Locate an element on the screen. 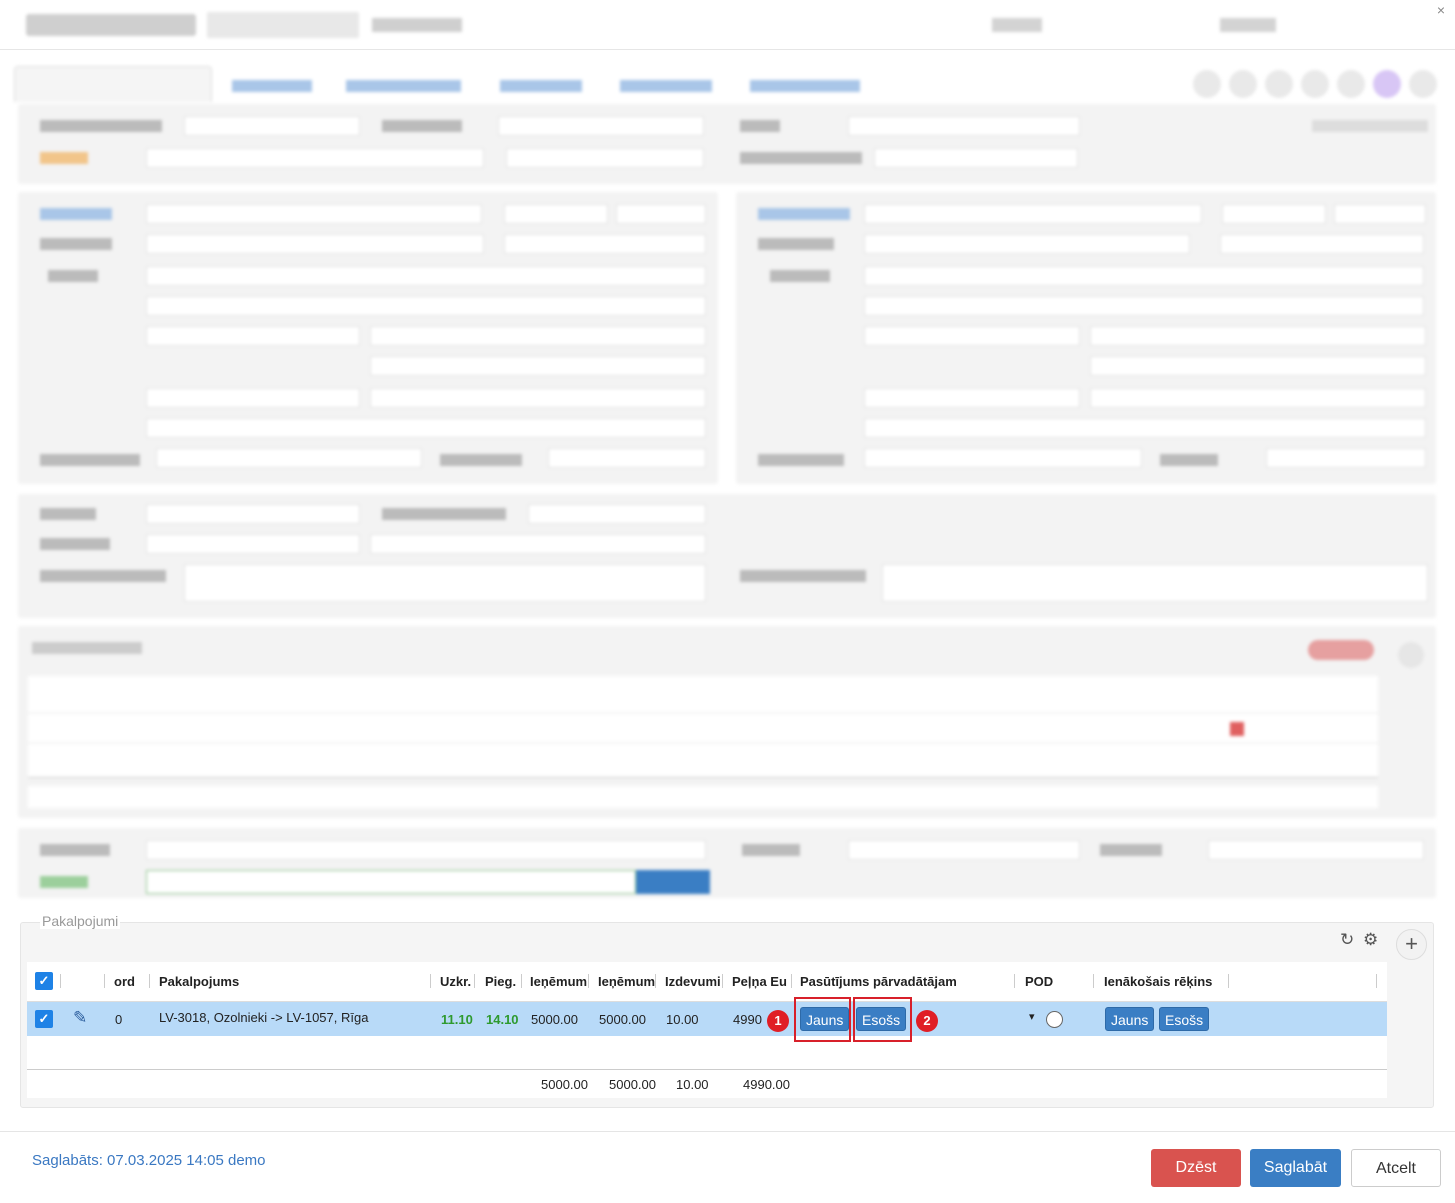 The image size is (1455, 1203). delivery-workhours is located at coordinates (1258, 398).